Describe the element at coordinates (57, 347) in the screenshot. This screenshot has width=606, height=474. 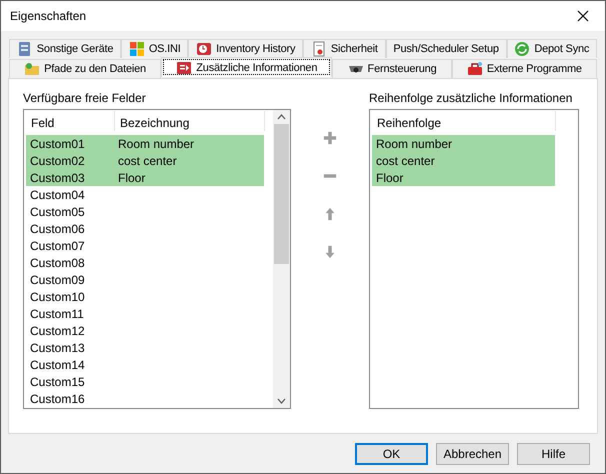
I see `list-cell-text: Custom13` at that location.